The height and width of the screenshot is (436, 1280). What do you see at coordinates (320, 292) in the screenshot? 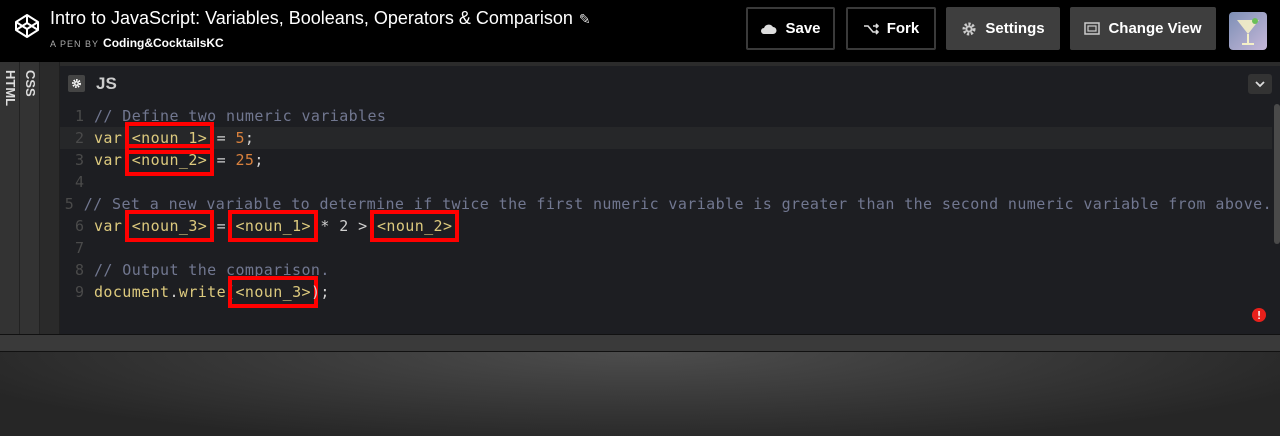
I see `paren-close: );` at bounding box center [320, 292].